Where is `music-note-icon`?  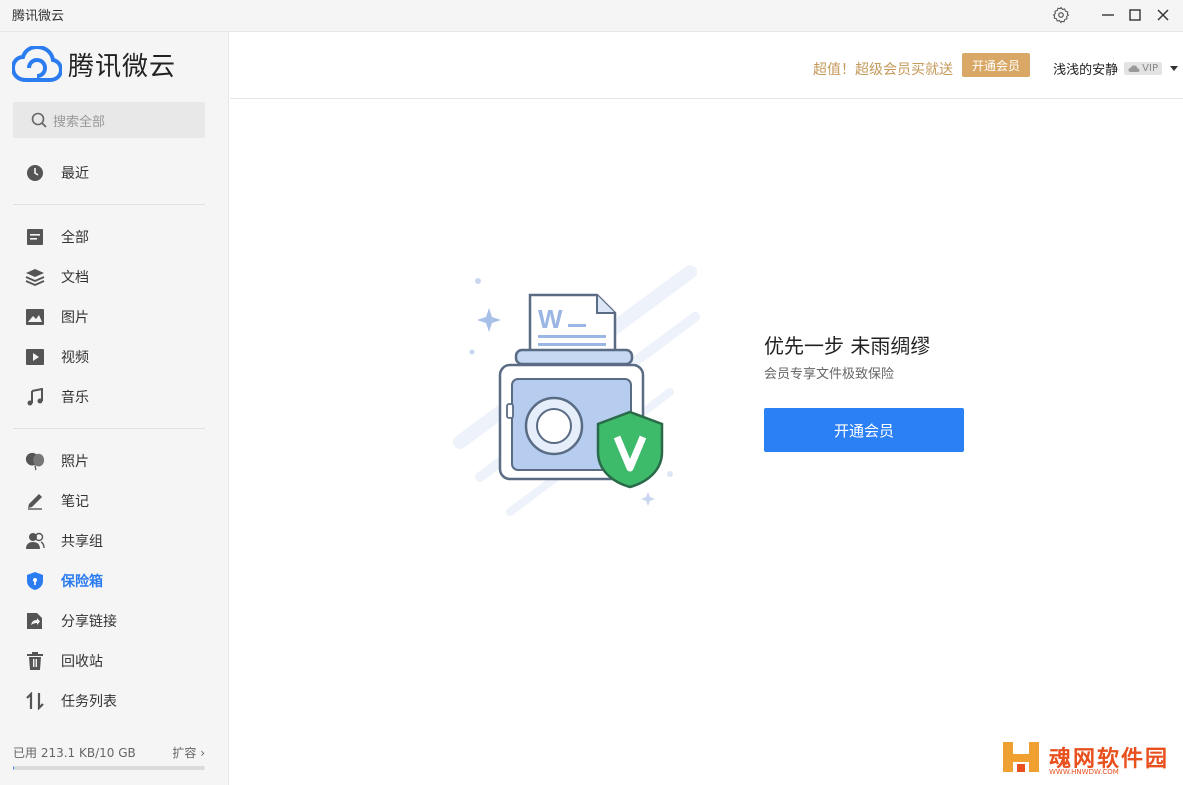 music-note-icon is located at coordinates (35, 397).